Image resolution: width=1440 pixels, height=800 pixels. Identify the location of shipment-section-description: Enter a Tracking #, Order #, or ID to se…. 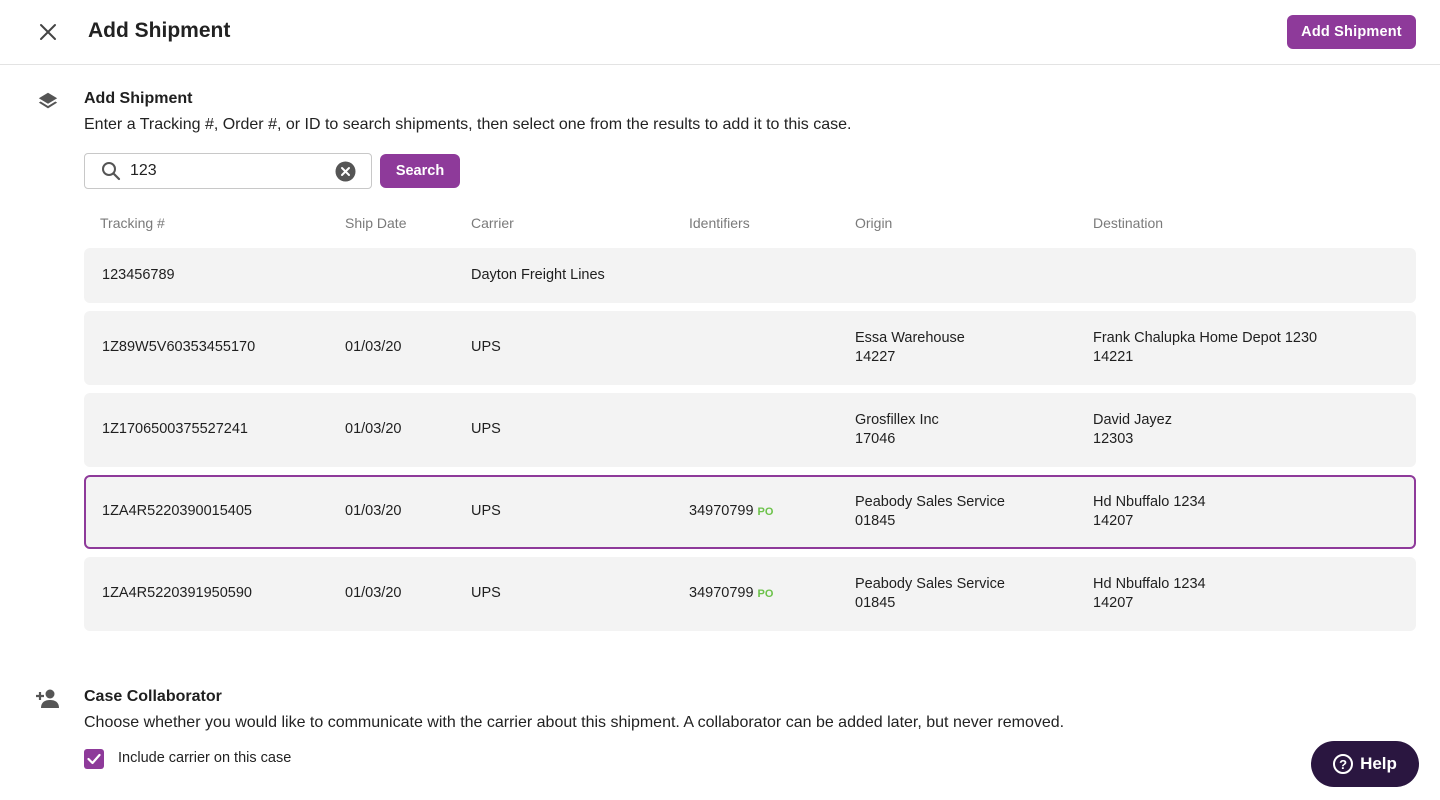
(468, 124).